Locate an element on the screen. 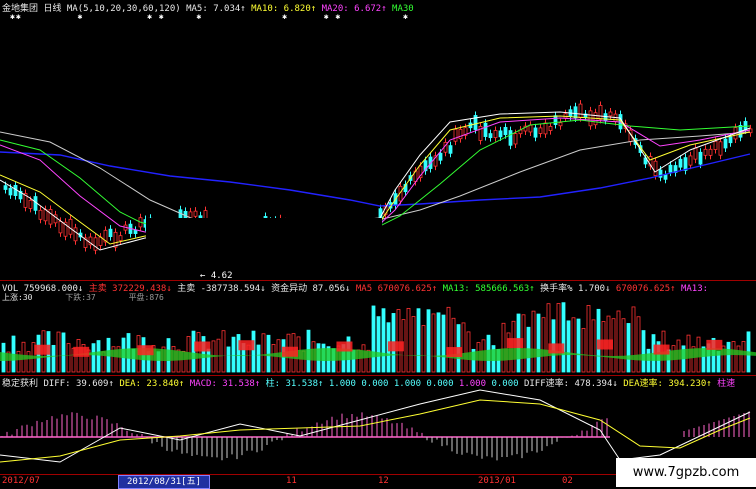 The image size is (756, 489). zhumai2-value: -387738.594↓ is located at coordinates (233, 289).